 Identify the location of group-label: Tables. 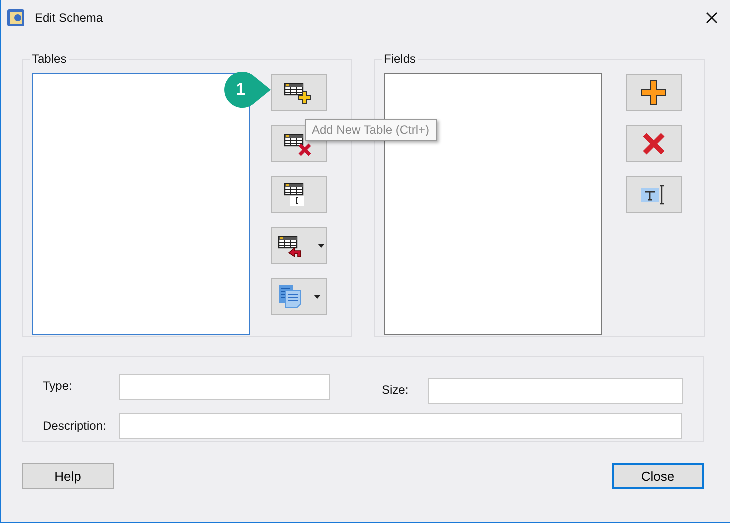
(49, 59).